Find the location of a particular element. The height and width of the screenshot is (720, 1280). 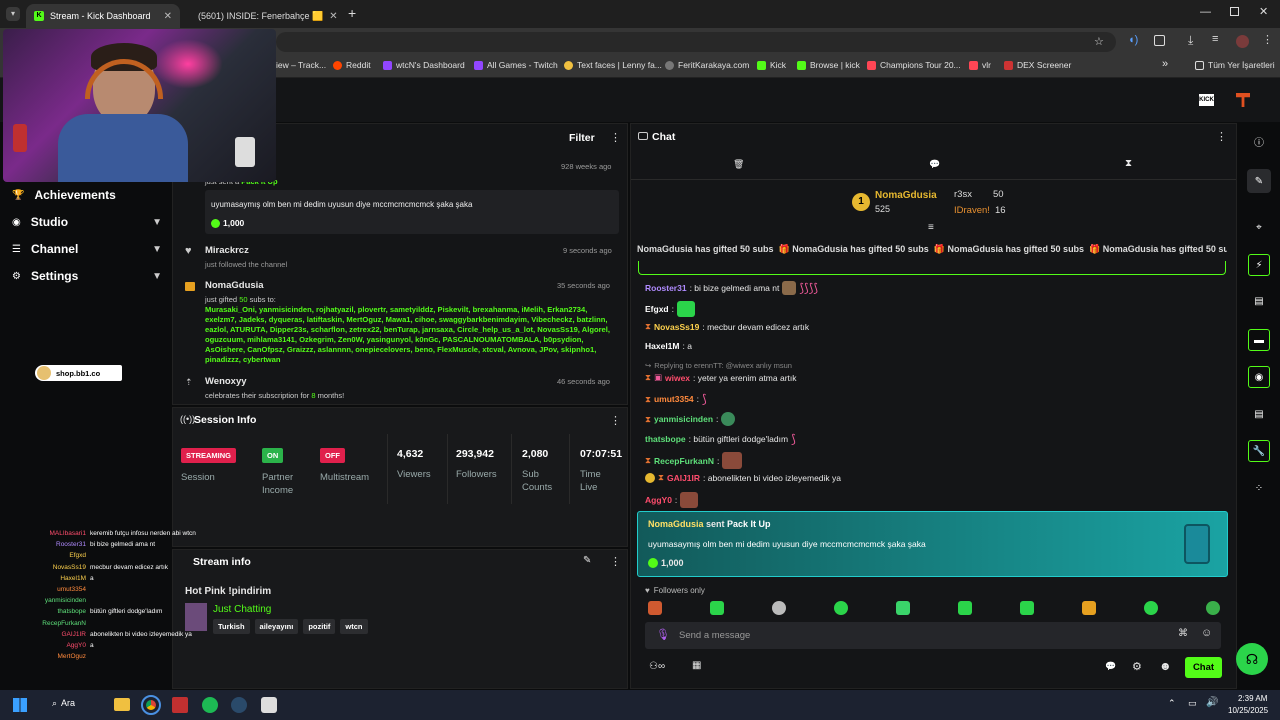

media-icon: ≡ is located at coordinates (1215, 39).